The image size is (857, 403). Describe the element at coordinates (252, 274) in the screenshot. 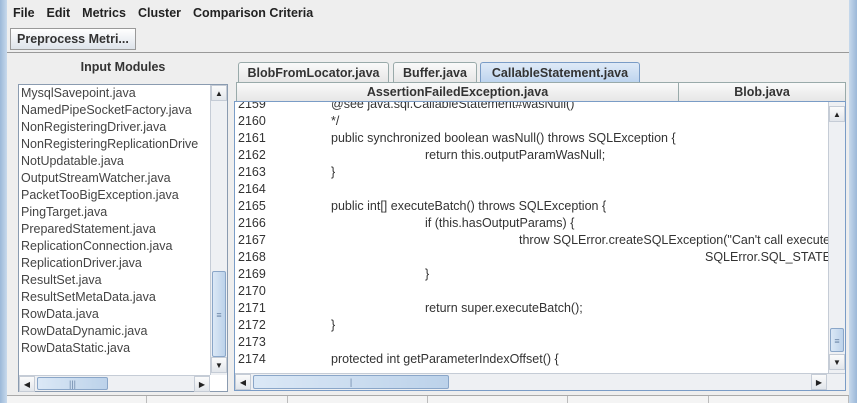

I see `line-number: 2169` at that location.